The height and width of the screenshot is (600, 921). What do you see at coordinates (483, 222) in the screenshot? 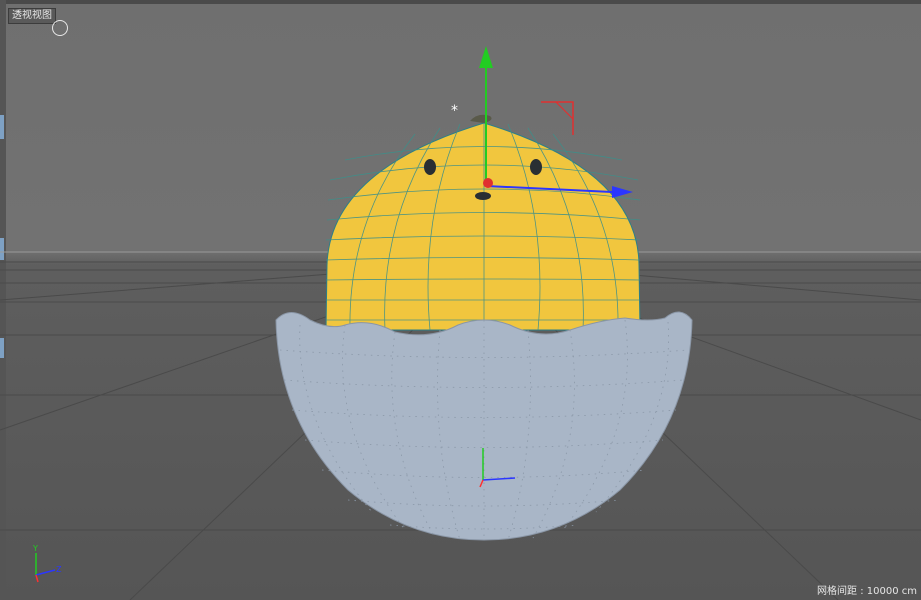
I see `chick-head-mesh` at bounding box center [483, 222].